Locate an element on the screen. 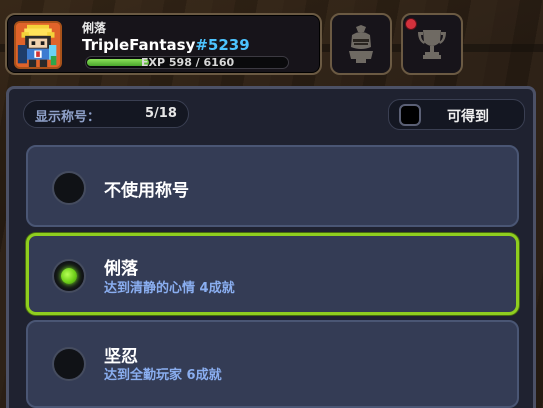 The image size is (543, 408). exp-text: EXP 598 / 6160 is located at coordinates (188, 62).